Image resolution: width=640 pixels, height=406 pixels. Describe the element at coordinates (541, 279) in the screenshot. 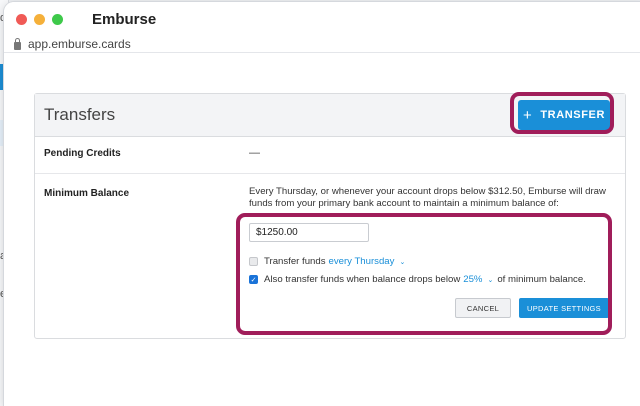

I see `also-transfer-suffix: of minimum balance.` at that location.